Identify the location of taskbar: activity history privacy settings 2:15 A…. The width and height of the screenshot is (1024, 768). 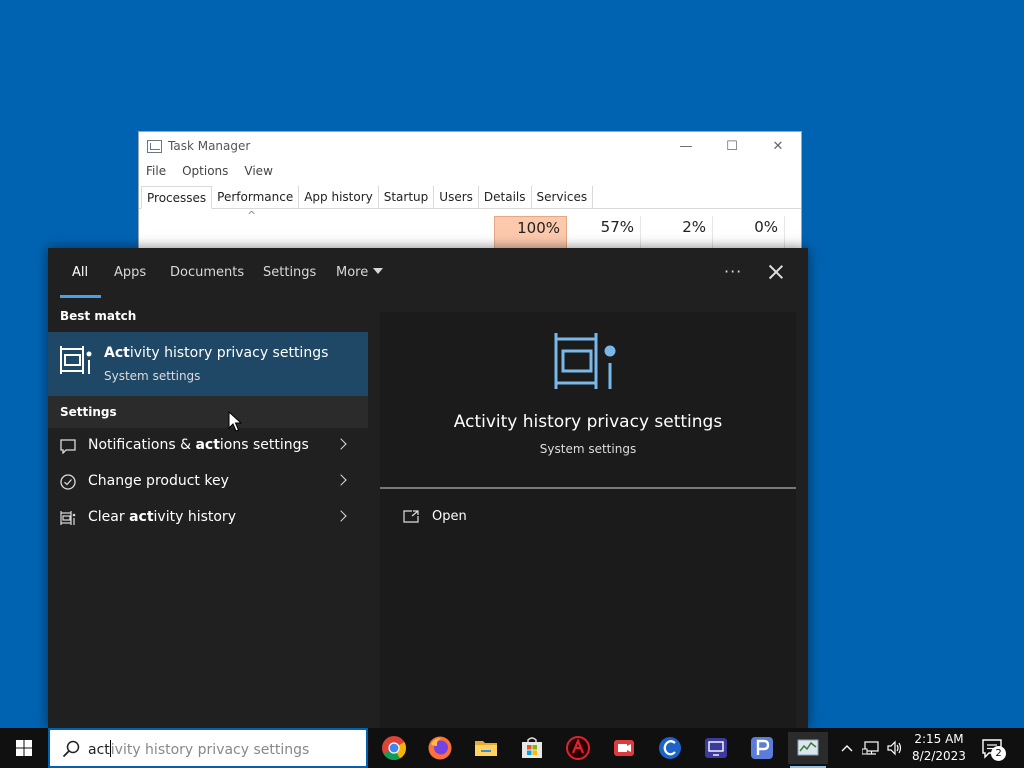
(512, 748).